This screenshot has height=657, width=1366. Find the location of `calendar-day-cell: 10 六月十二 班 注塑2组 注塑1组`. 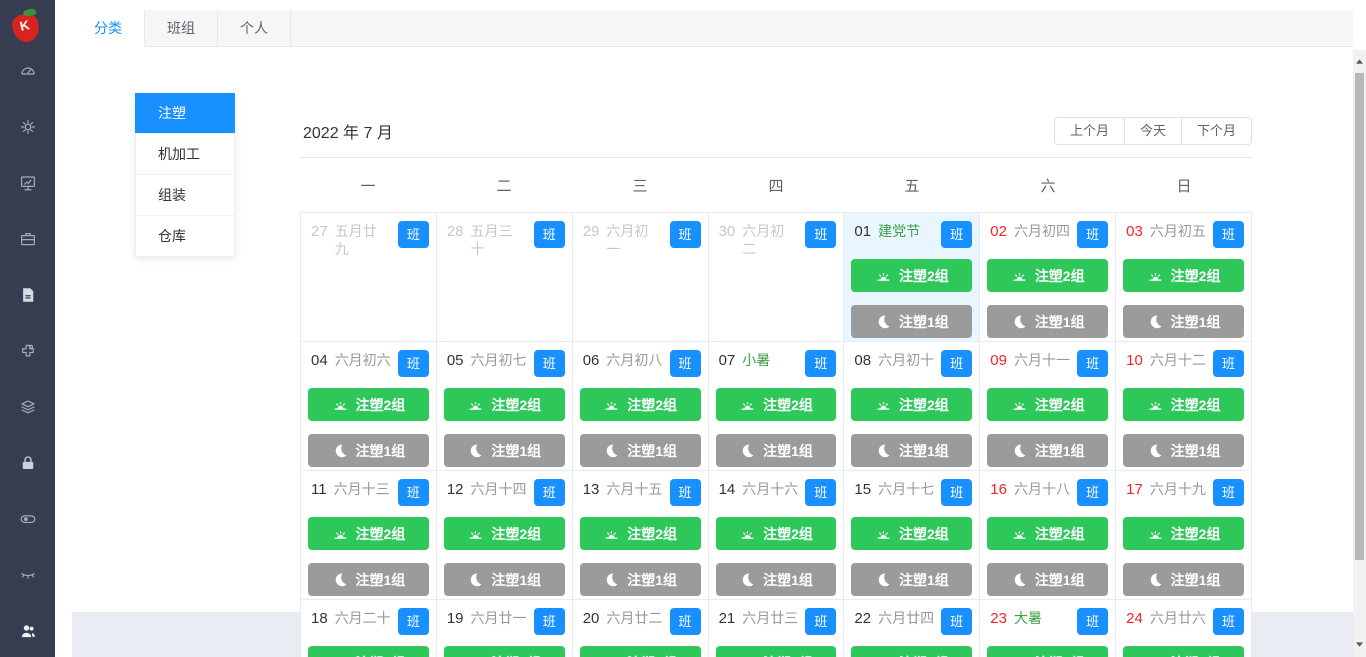

calendar-day-cell: 10 六月十二 班 注塑2组 注塑1组 is located at coordinates (1184, 406).